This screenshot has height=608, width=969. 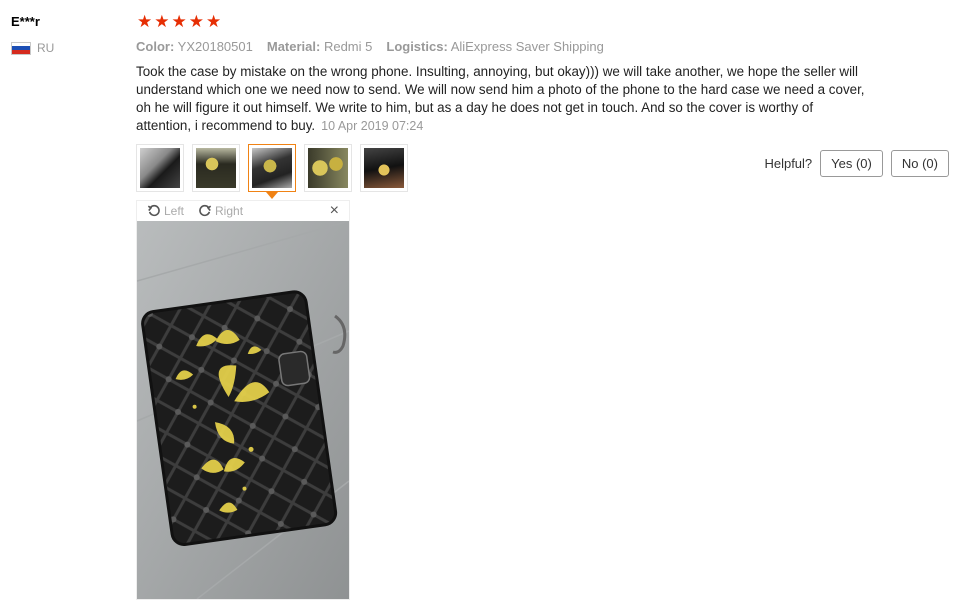 I want to click on material-value: Redmi 5, so click(x=348, y=46).